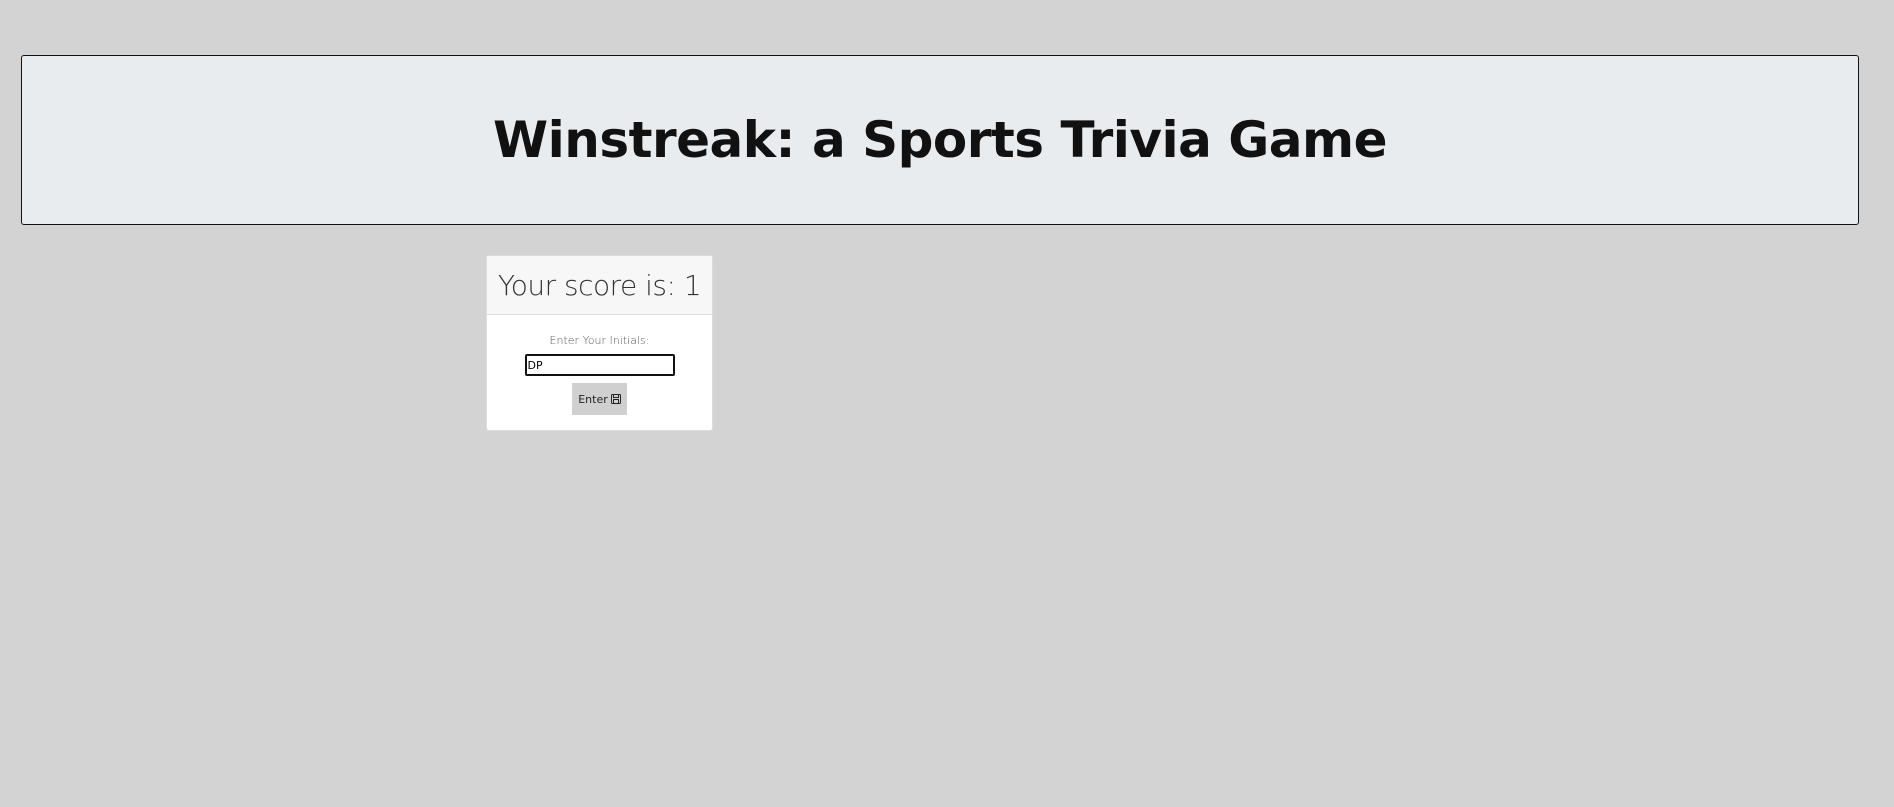 The image size is (1894, 807). What do you see at coordinates (593, 399) in the screenshot?
I see `enter-button-label: Enter` at bounding box center [593, 399].